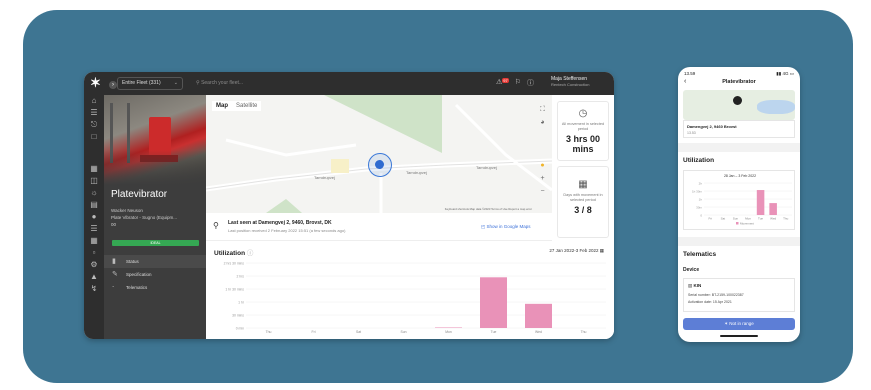 This screenshot has width=871, height=390. I want to click on warning-icon: ⚠97, so click(502, 83).